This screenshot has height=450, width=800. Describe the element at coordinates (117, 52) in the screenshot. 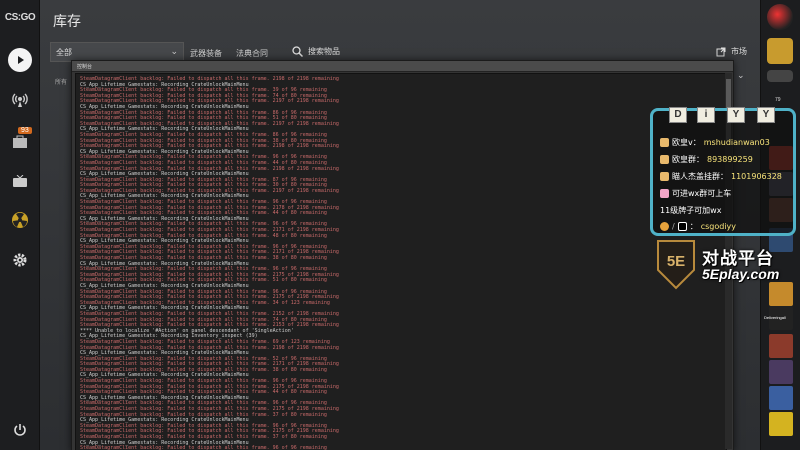

I see `category-filter-select: 全部 ⌄` at that location.